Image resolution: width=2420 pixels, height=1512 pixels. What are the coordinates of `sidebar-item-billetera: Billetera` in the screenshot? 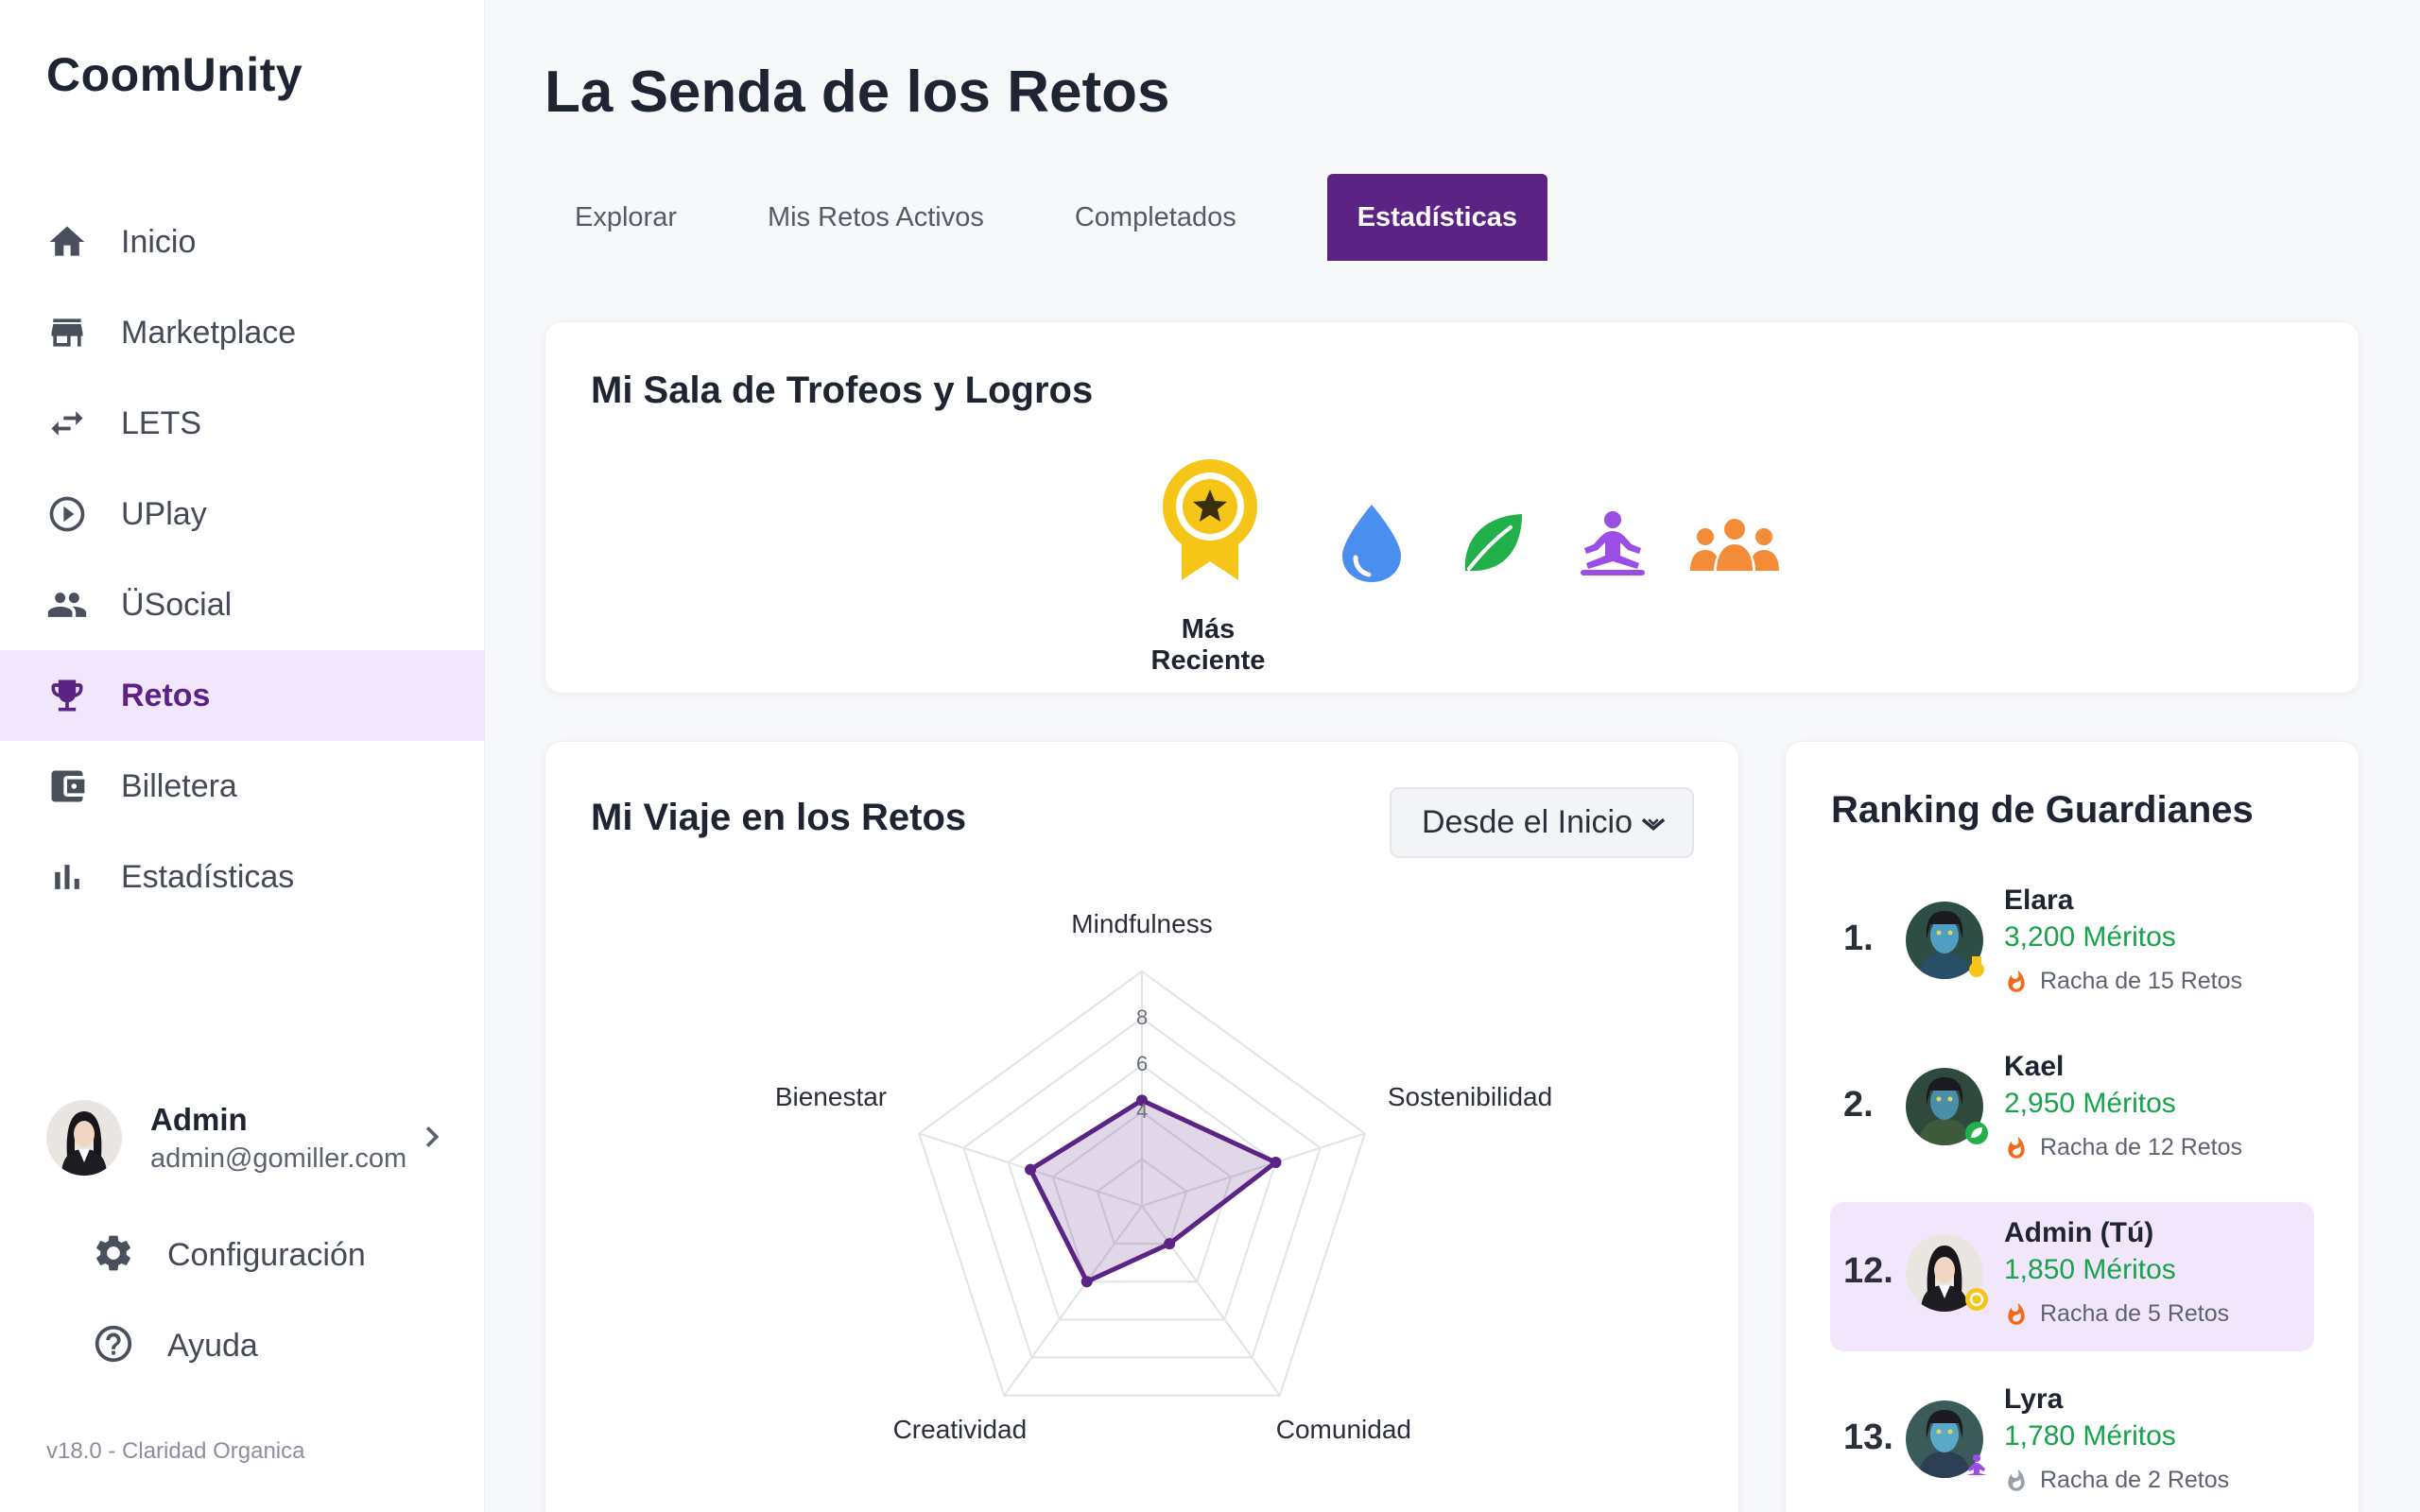 It's located at (242, 786).